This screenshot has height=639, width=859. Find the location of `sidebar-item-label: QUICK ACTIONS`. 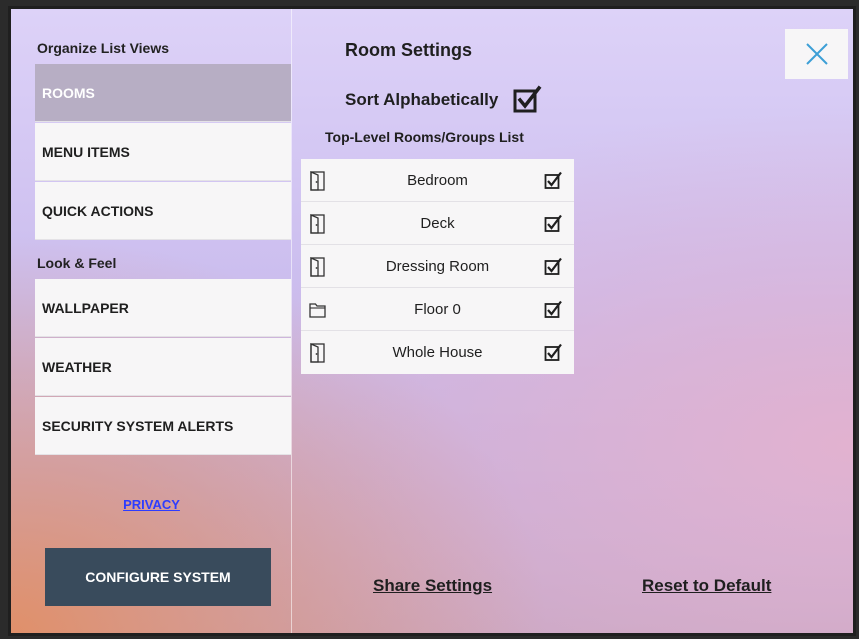

sidebar-item-label: QUICK ACTIONS is located at coordinates (98, 210).